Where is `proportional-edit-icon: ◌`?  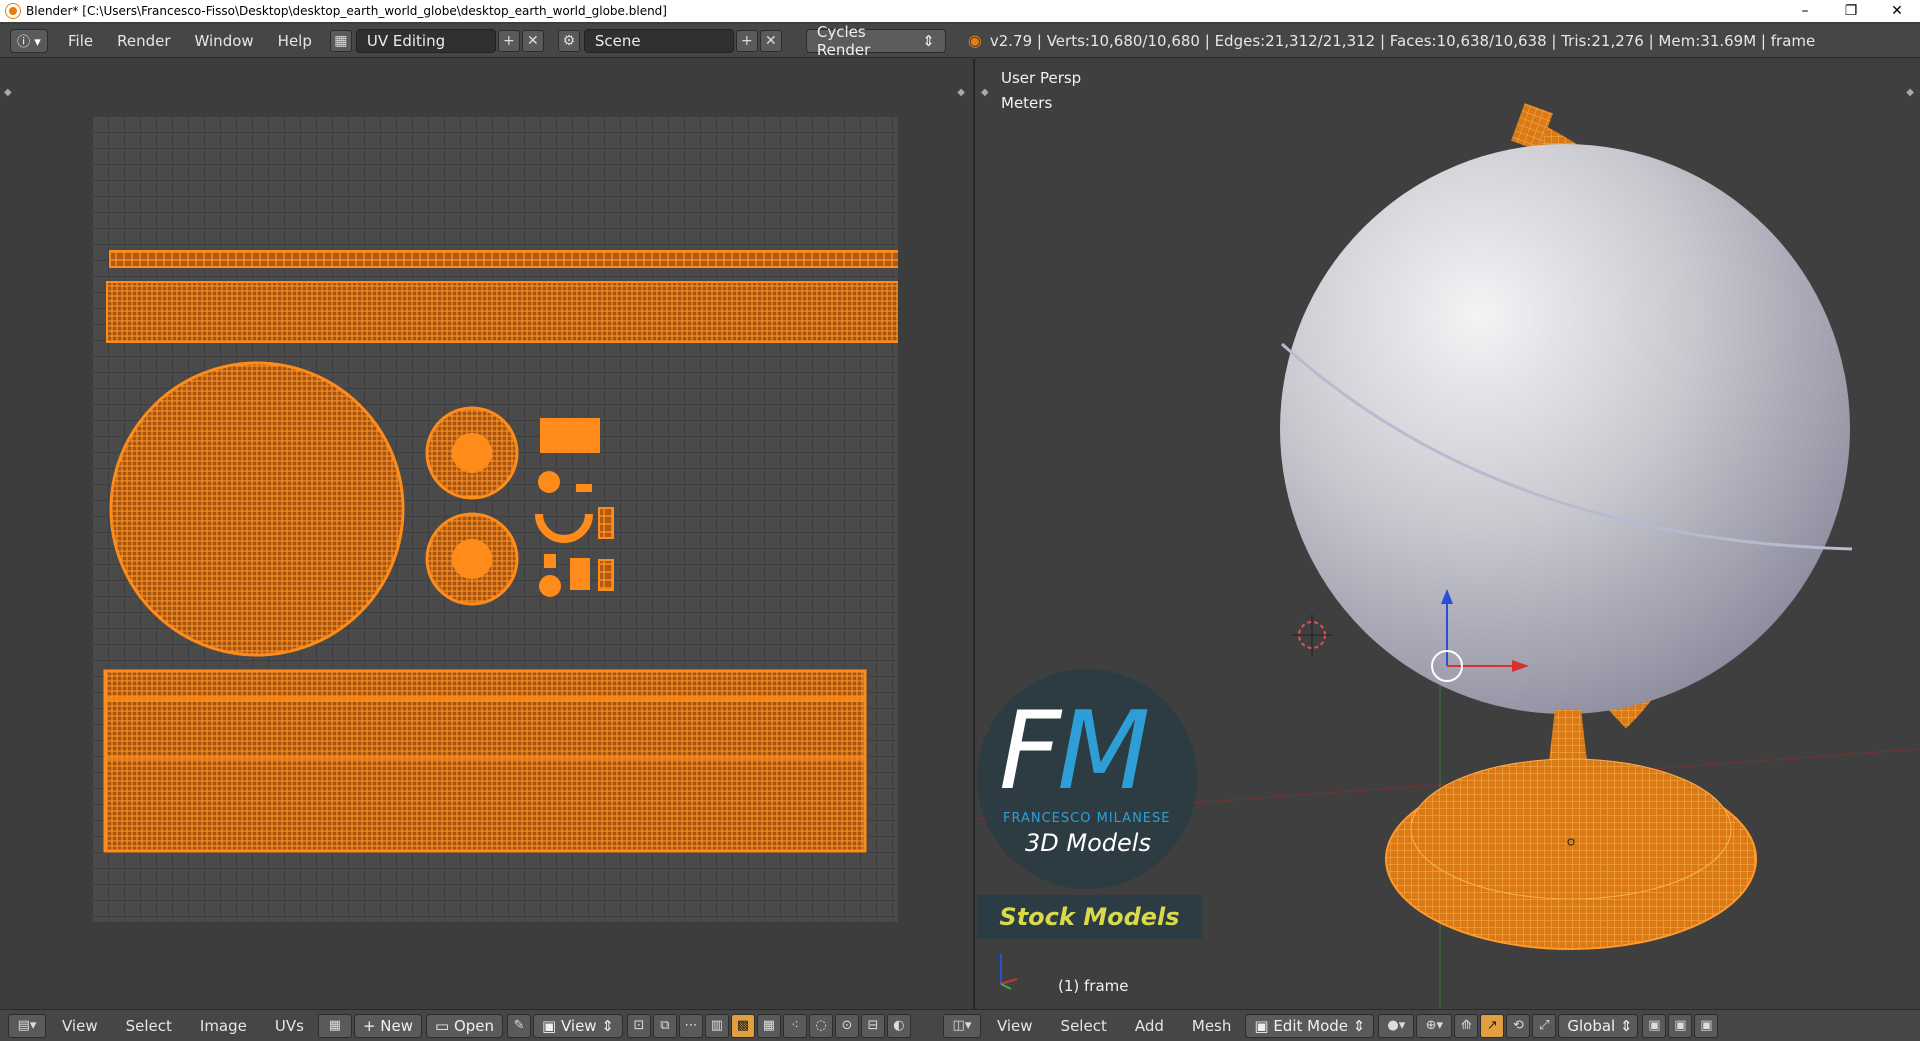 proportional-edit-icon: ◌ is located at coordinates (820, 1025).